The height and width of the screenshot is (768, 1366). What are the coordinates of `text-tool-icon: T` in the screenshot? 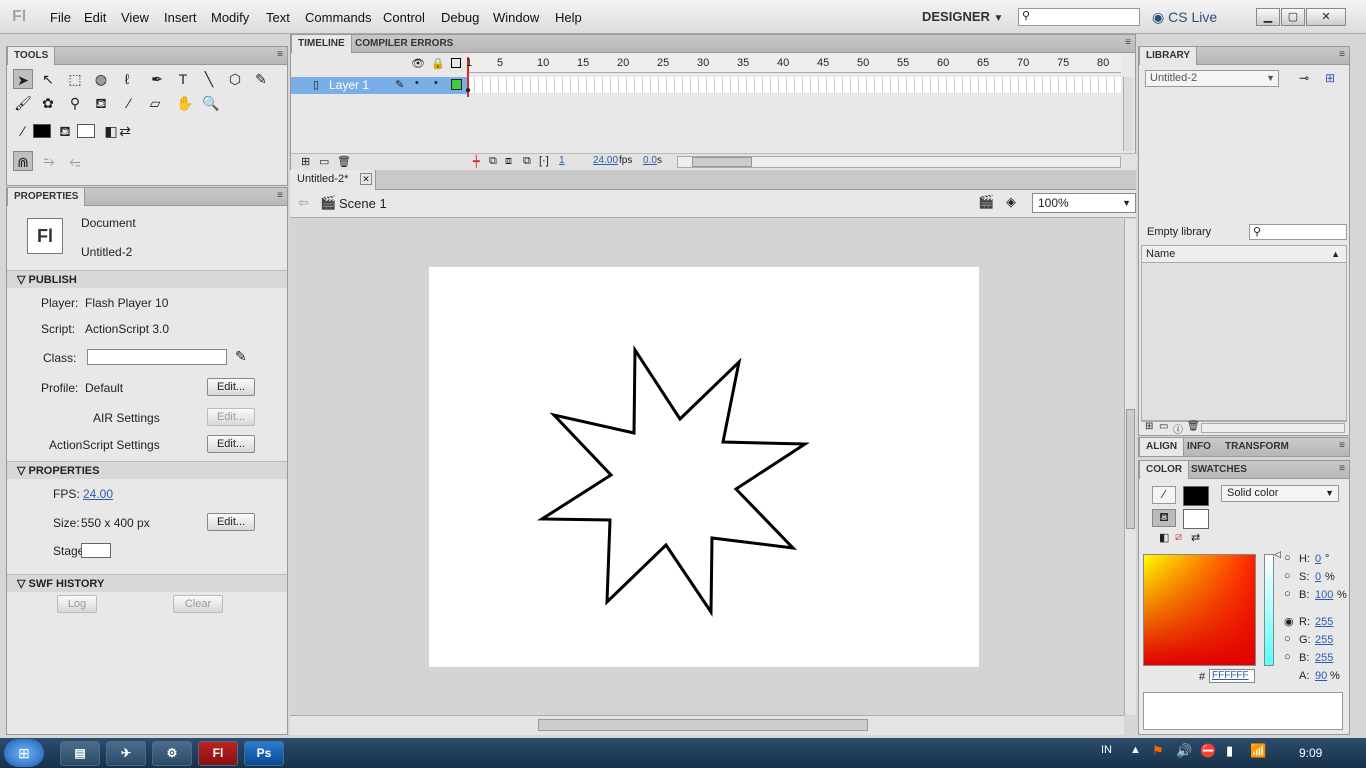 It's located at (183, 79).